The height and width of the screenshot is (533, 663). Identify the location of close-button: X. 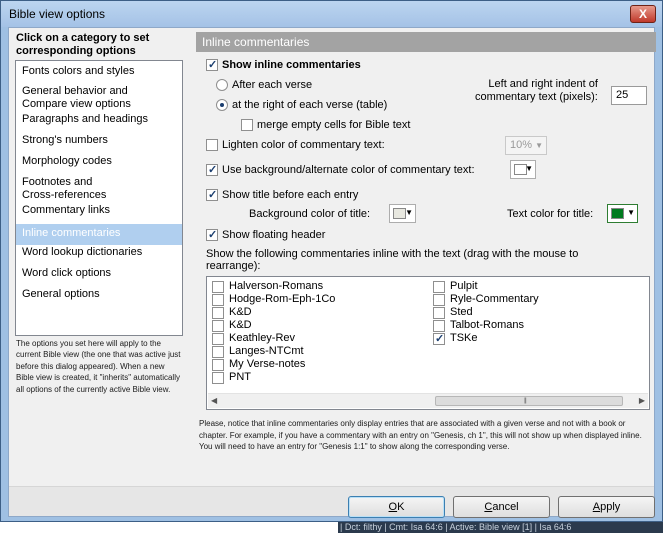
(643, 14).